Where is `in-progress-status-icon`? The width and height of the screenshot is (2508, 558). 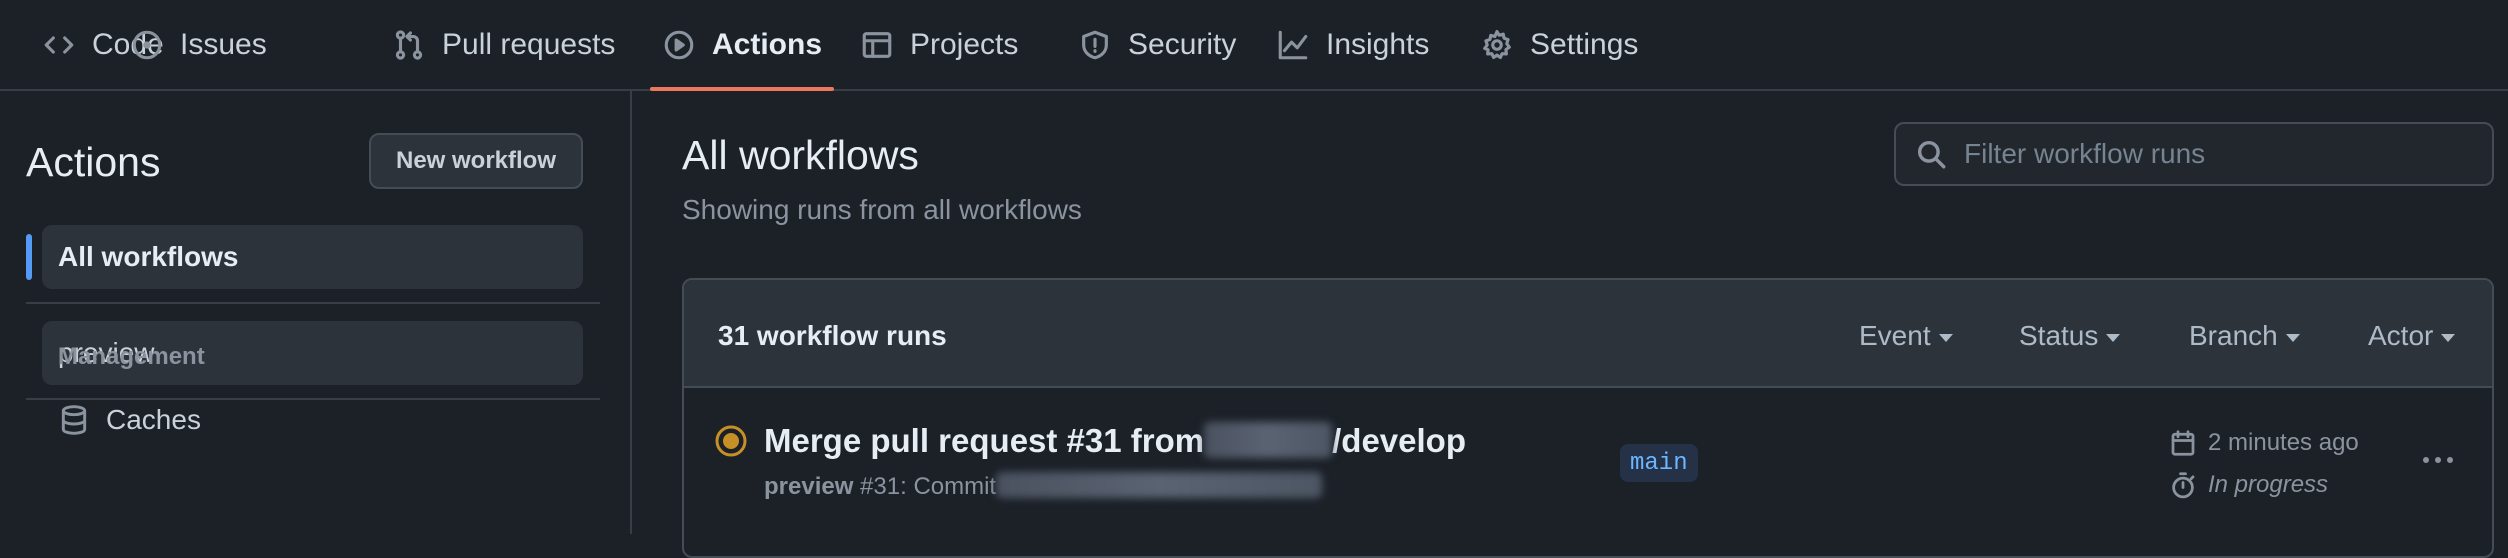 in-progress-status-icon is located at coordinates (731, 441).